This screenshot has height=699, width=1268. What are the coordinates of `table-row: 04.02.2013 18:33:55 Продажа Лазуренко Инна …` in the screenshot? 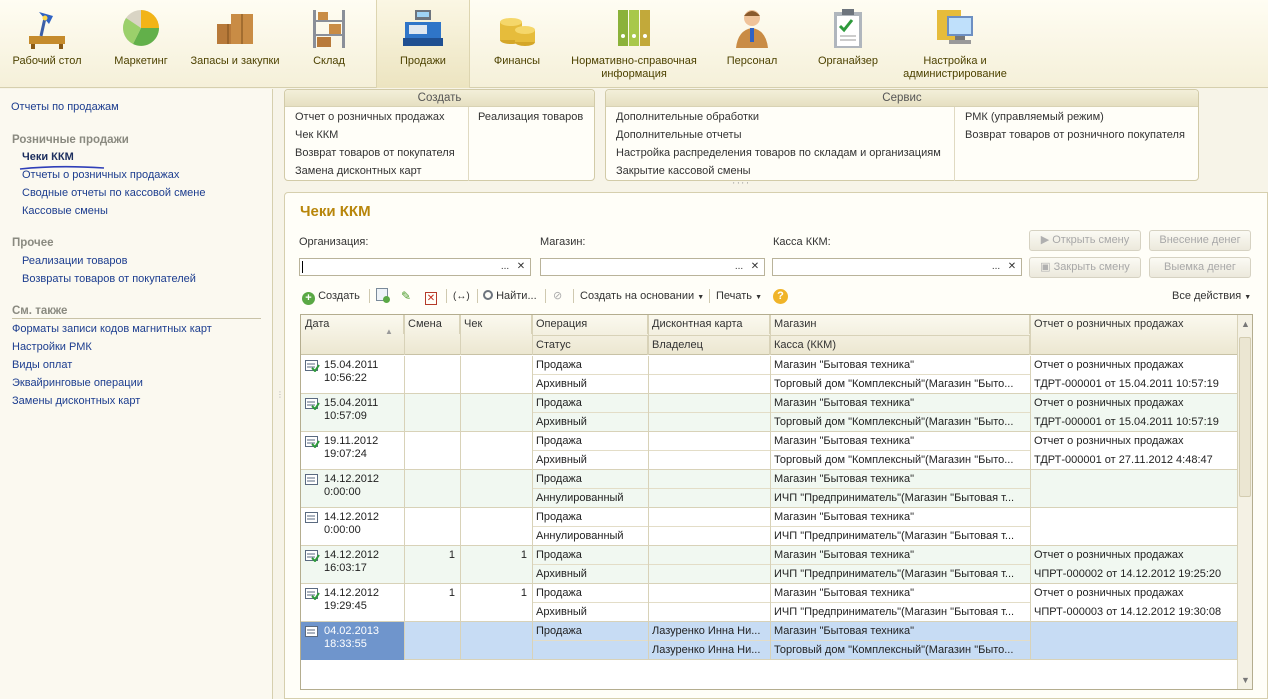 It's located at (769, 641).